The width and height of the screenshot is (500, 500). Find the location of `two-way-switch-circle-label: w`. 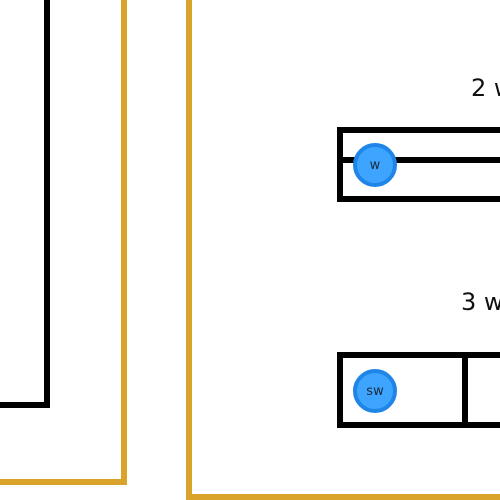

two-way-switch-circle-label: w is located at coordinates (375, 165).